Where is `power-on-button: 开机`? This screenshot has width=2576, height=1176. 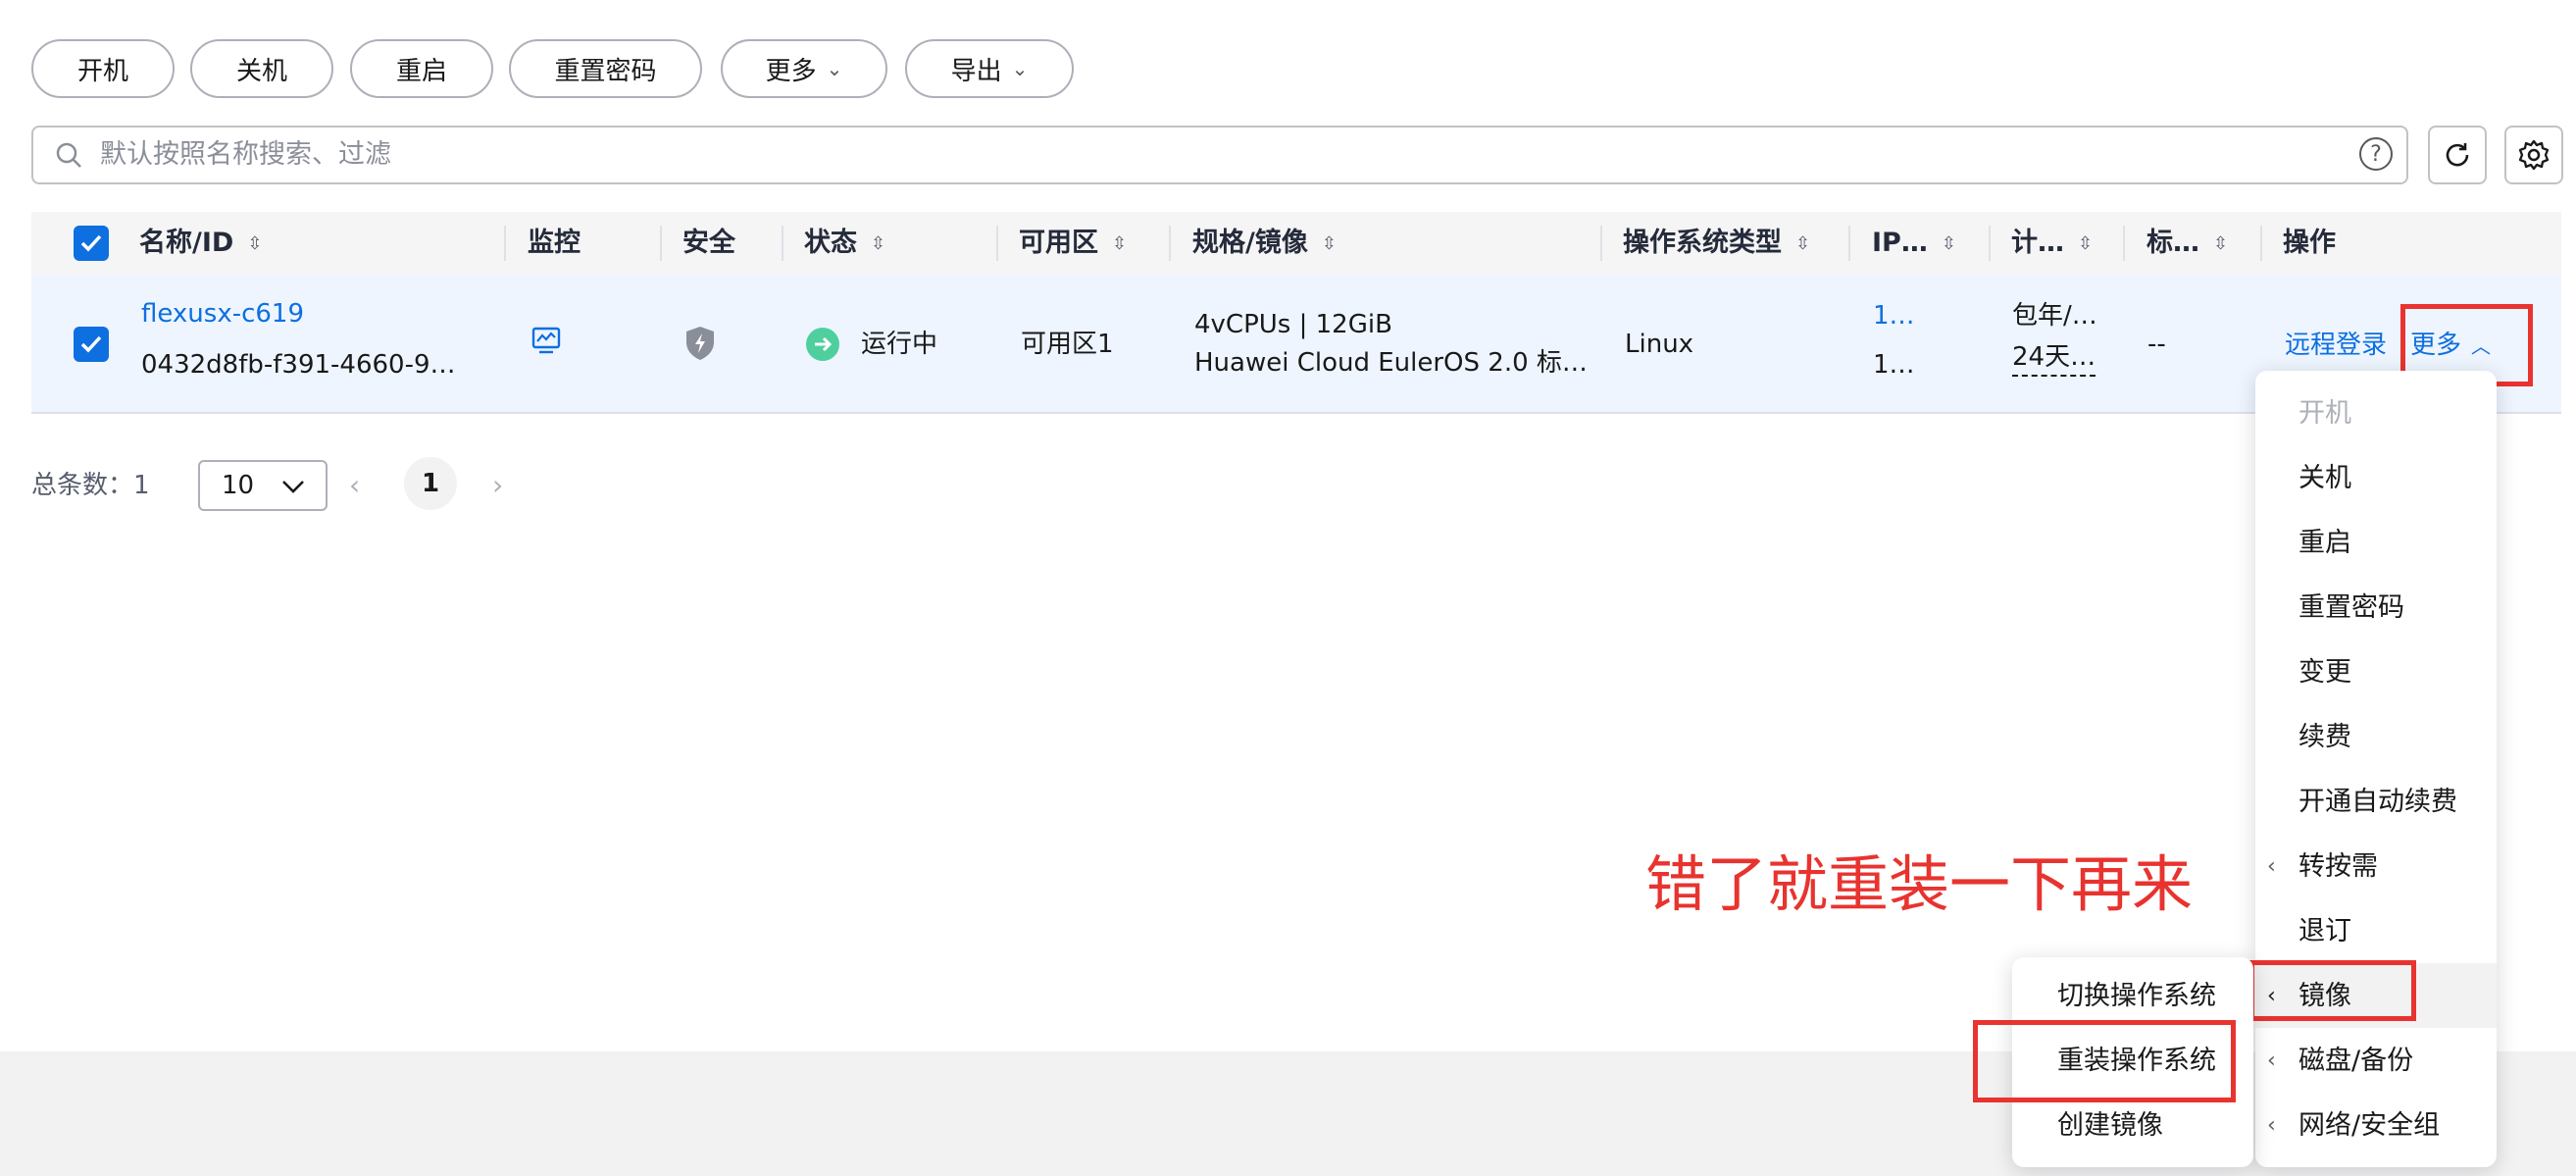 power-on-button: 开机 is located at coordinates (103, 68).